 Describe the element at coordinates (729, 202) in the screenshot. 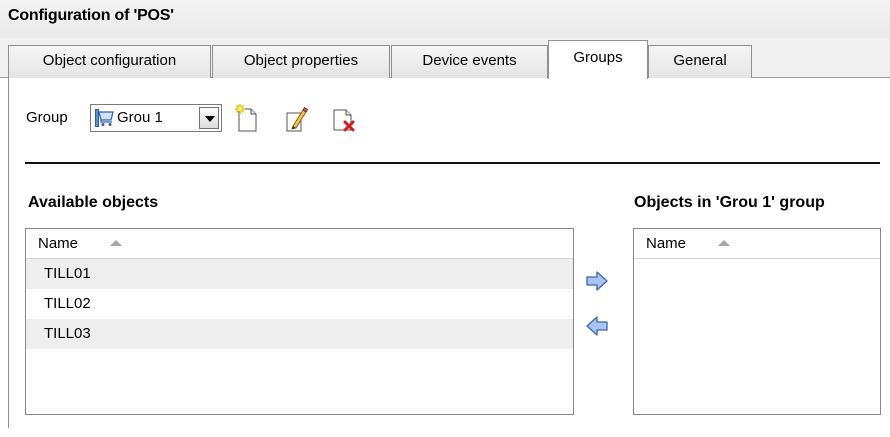

I see `objects-in-group-title: Objects in 'Grou 1' group` at that location.